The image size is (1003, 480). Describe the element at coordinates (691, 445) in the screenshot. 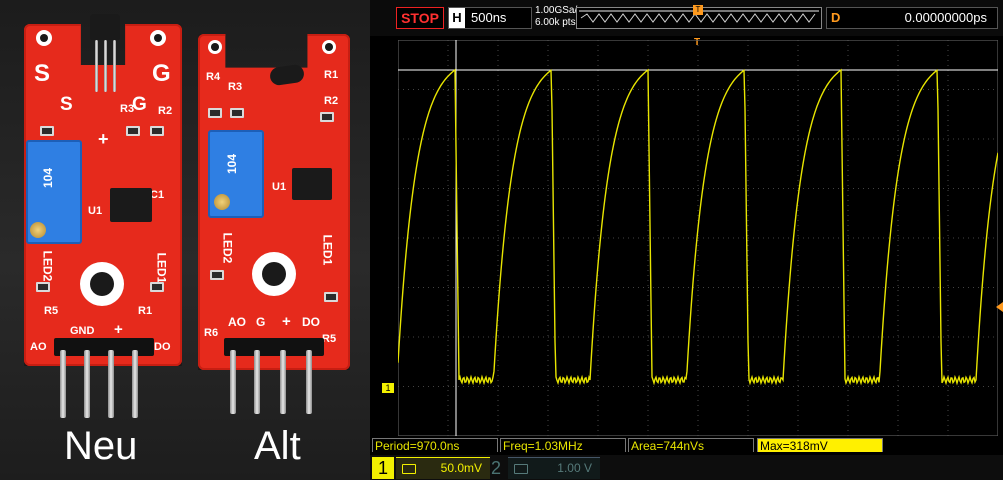

I see `measurement-area: Area=744nVs` at that location.